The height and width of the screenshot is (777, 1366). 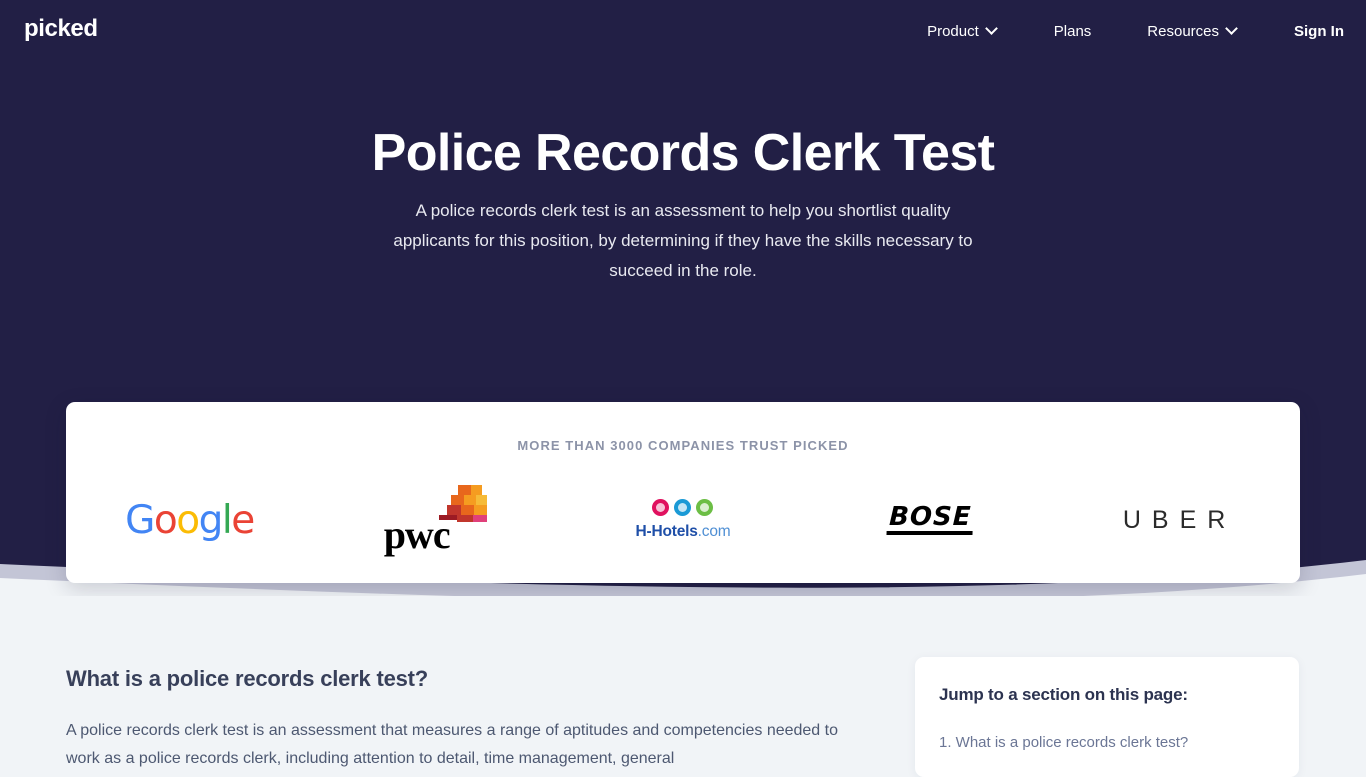 What do you see at coordinates (1063, 694) in the screenshot?
I see `toc-title: Jump to a section on this page:` at bounding box center [1063, 694].